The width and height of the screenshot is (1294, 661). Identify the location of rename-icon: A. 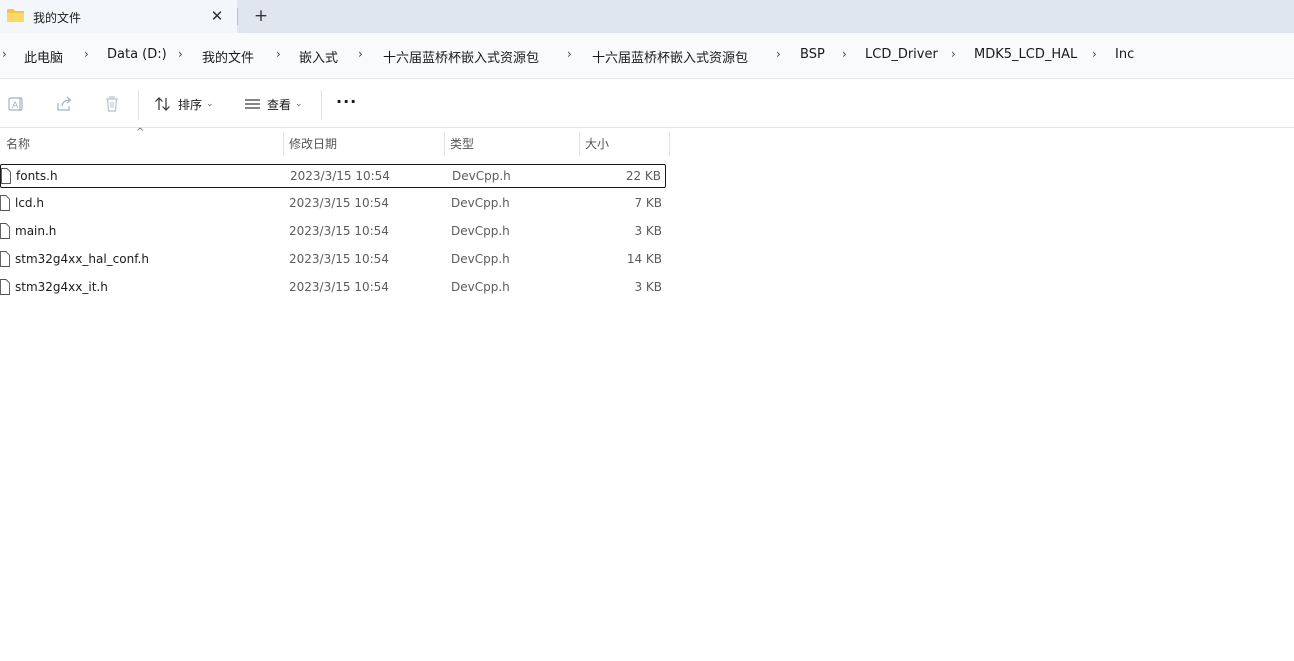
(16, 104).